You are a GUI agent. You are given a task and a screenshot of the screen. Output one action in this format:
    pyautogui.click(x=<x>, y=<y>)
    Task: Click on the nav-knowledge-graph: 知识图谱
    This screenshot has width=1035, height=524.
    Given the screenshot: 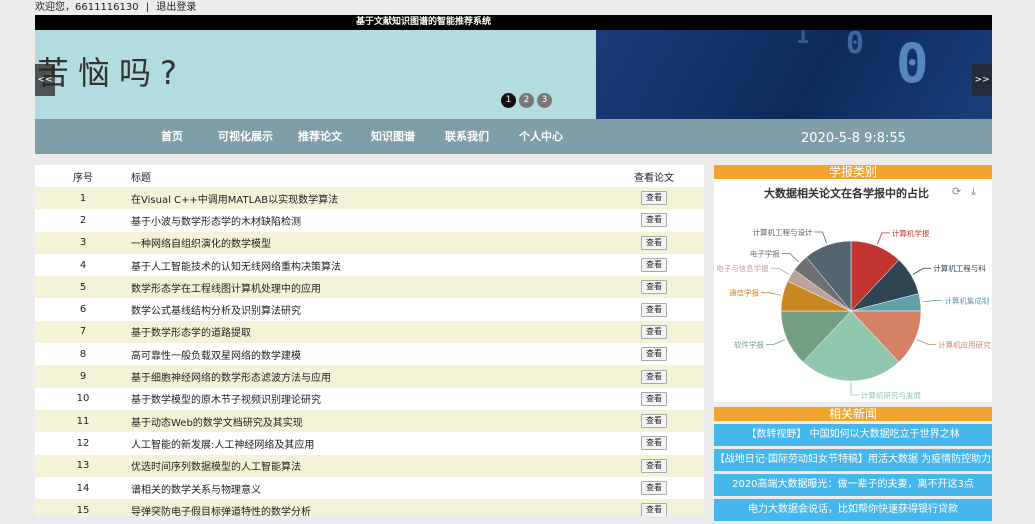 What is the action you would take?
    pyautogui.click(x=393, y=136)
    